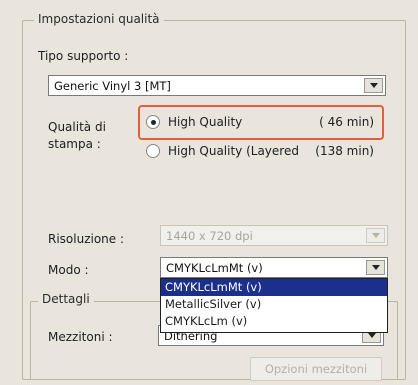 This screenshot has width=418, height=385. Describe the element at coordinates (74, 144) in the screenshot. I see `print-quality-label-line2: stampa :` at that location.